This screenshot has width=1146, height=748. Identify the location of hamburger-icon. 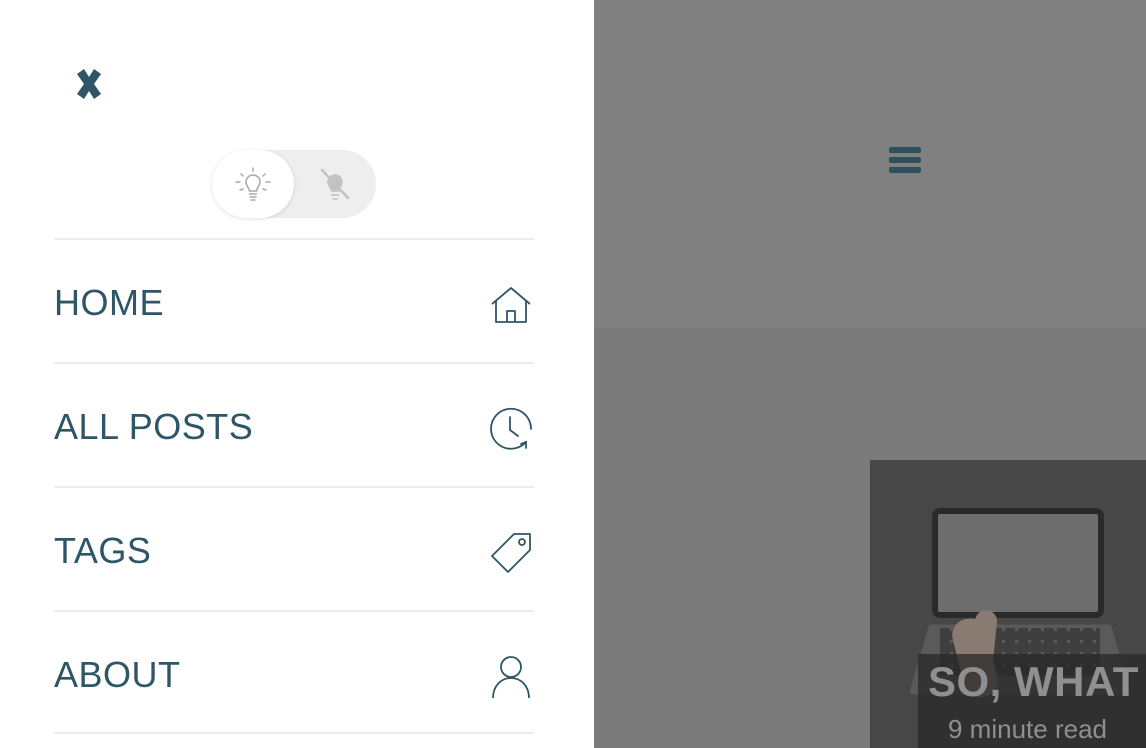
(905, 161).